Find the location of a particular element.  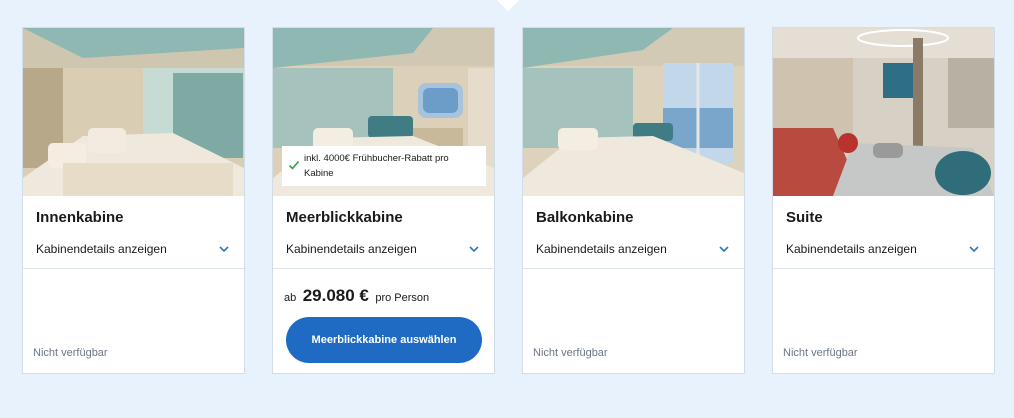

price-prefix: ab is located at coordinates (290, 298).